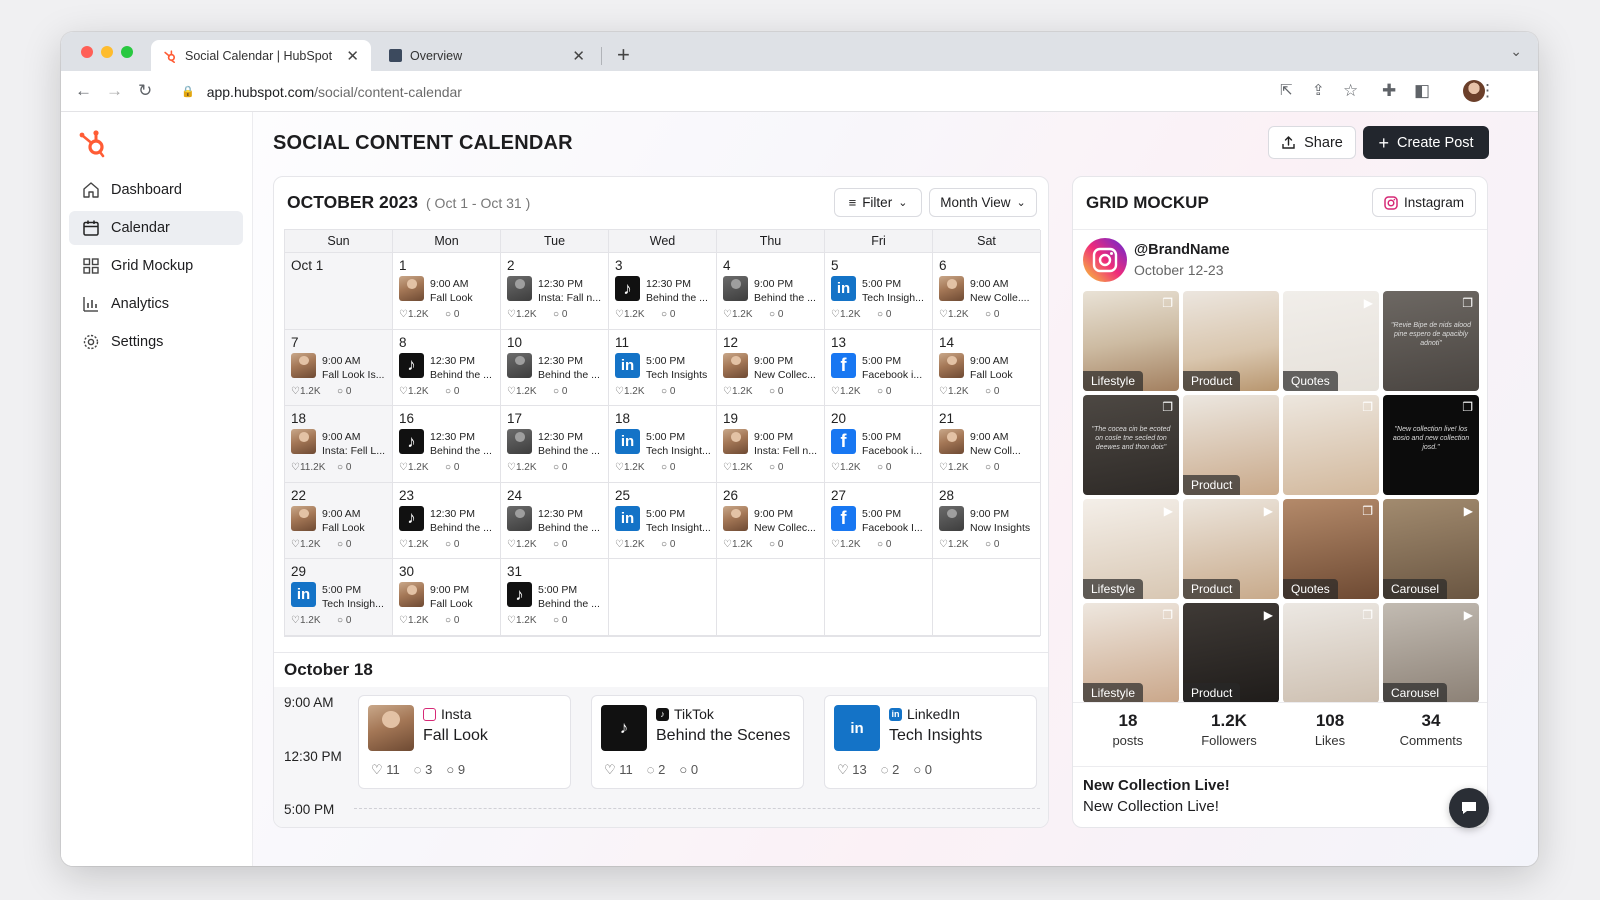  Describe the element at coordinates (145, 91) in the screenshot. I see `reload-icon: ↻` at that location.